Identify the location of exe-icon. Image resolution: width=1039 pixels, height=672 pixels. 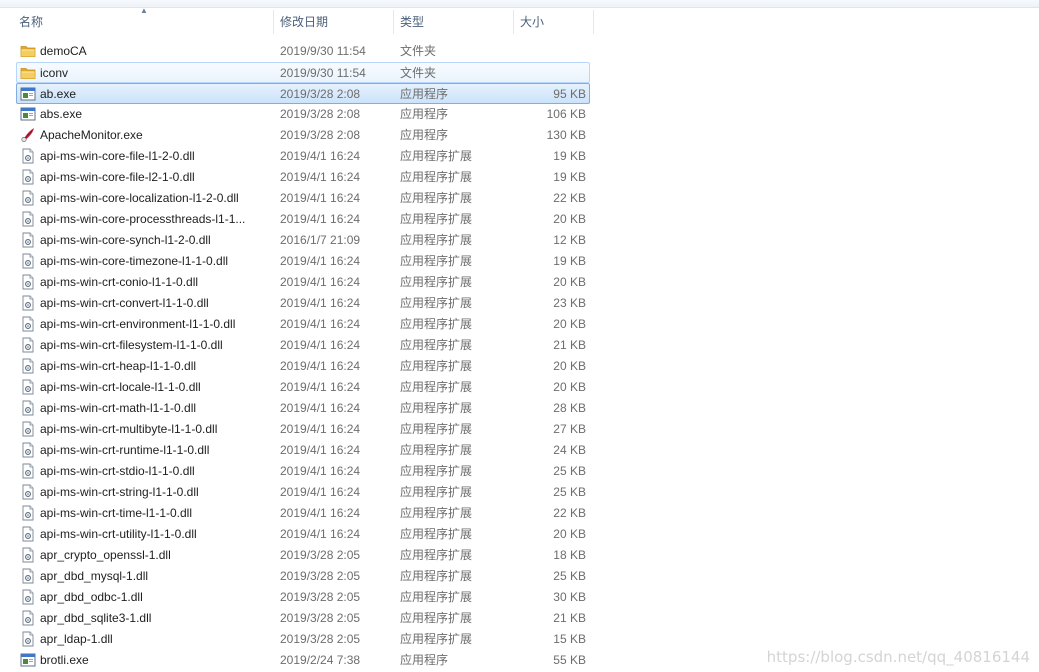
(28, 660).